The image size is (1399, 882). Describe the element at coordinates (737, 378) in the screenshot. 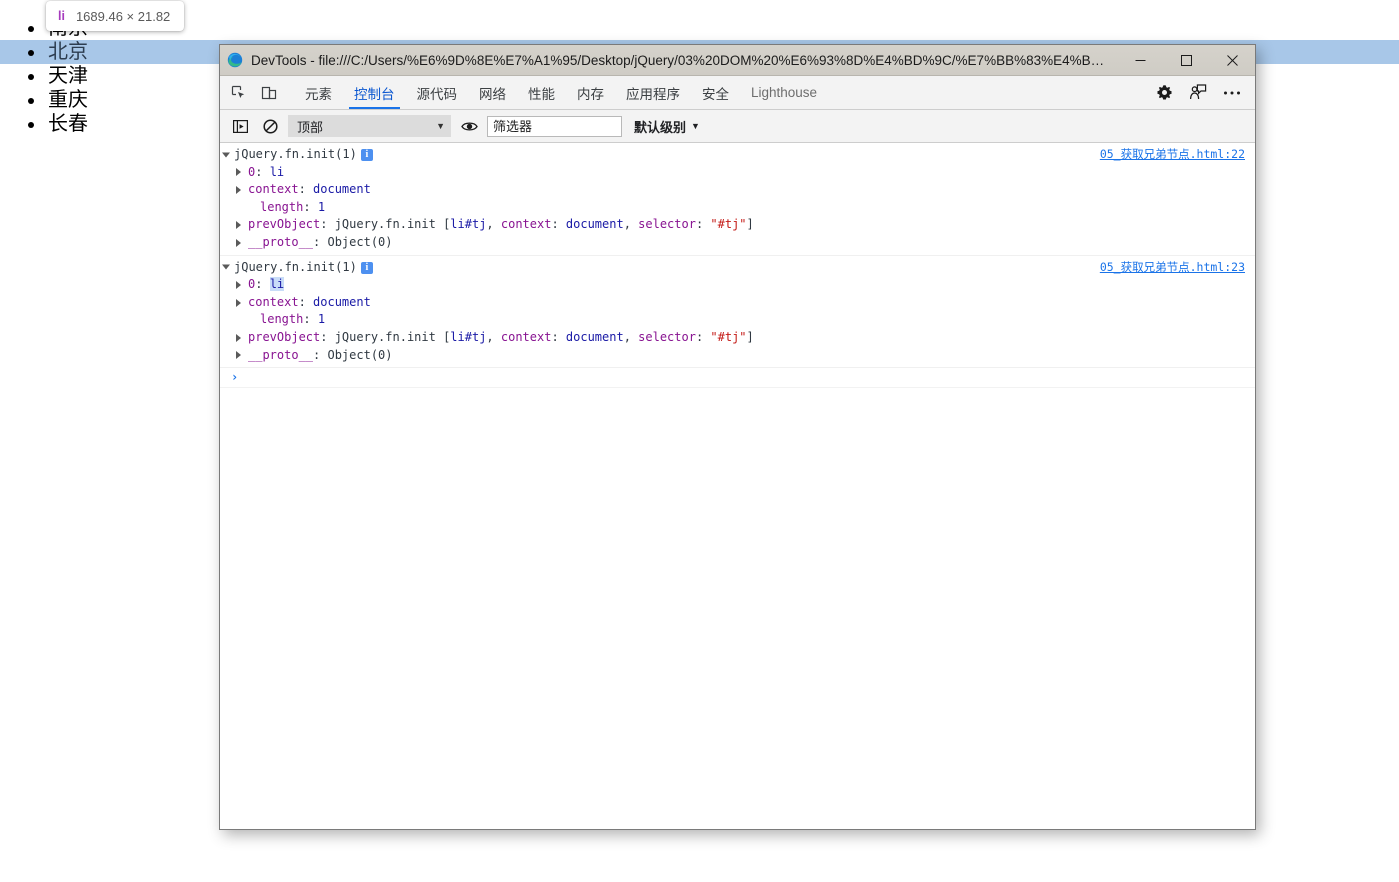

I see `console-prompt: ›` at that location.